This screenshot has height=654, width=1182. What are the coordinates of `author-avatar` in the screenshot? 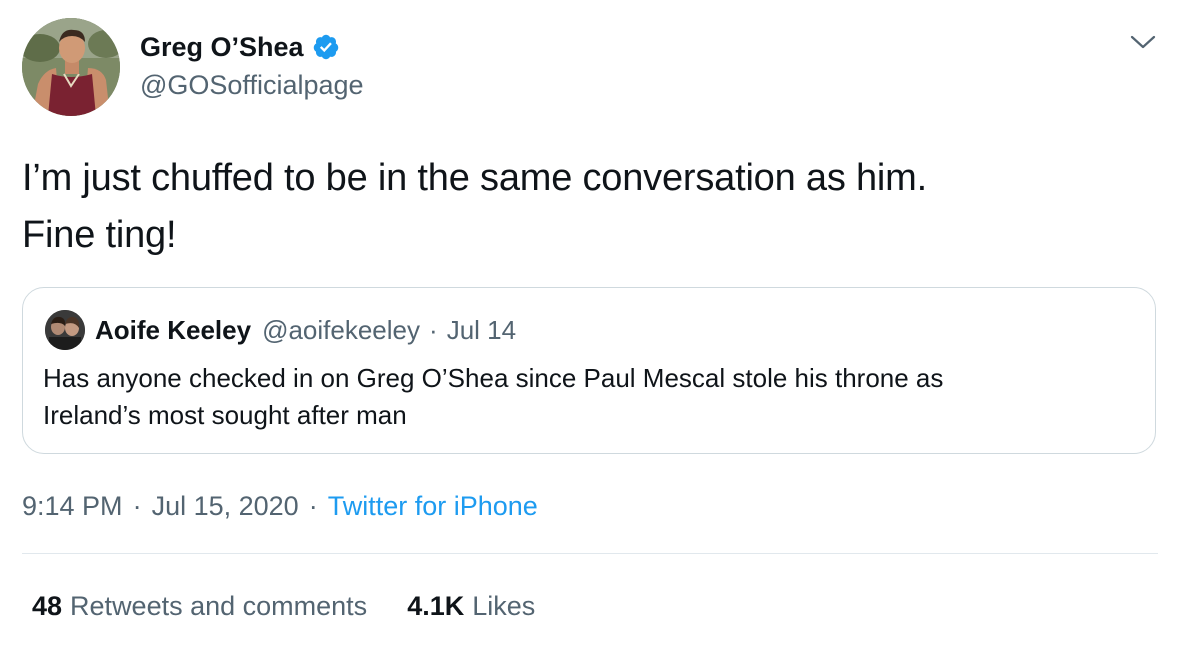 It's located at (71, 67).